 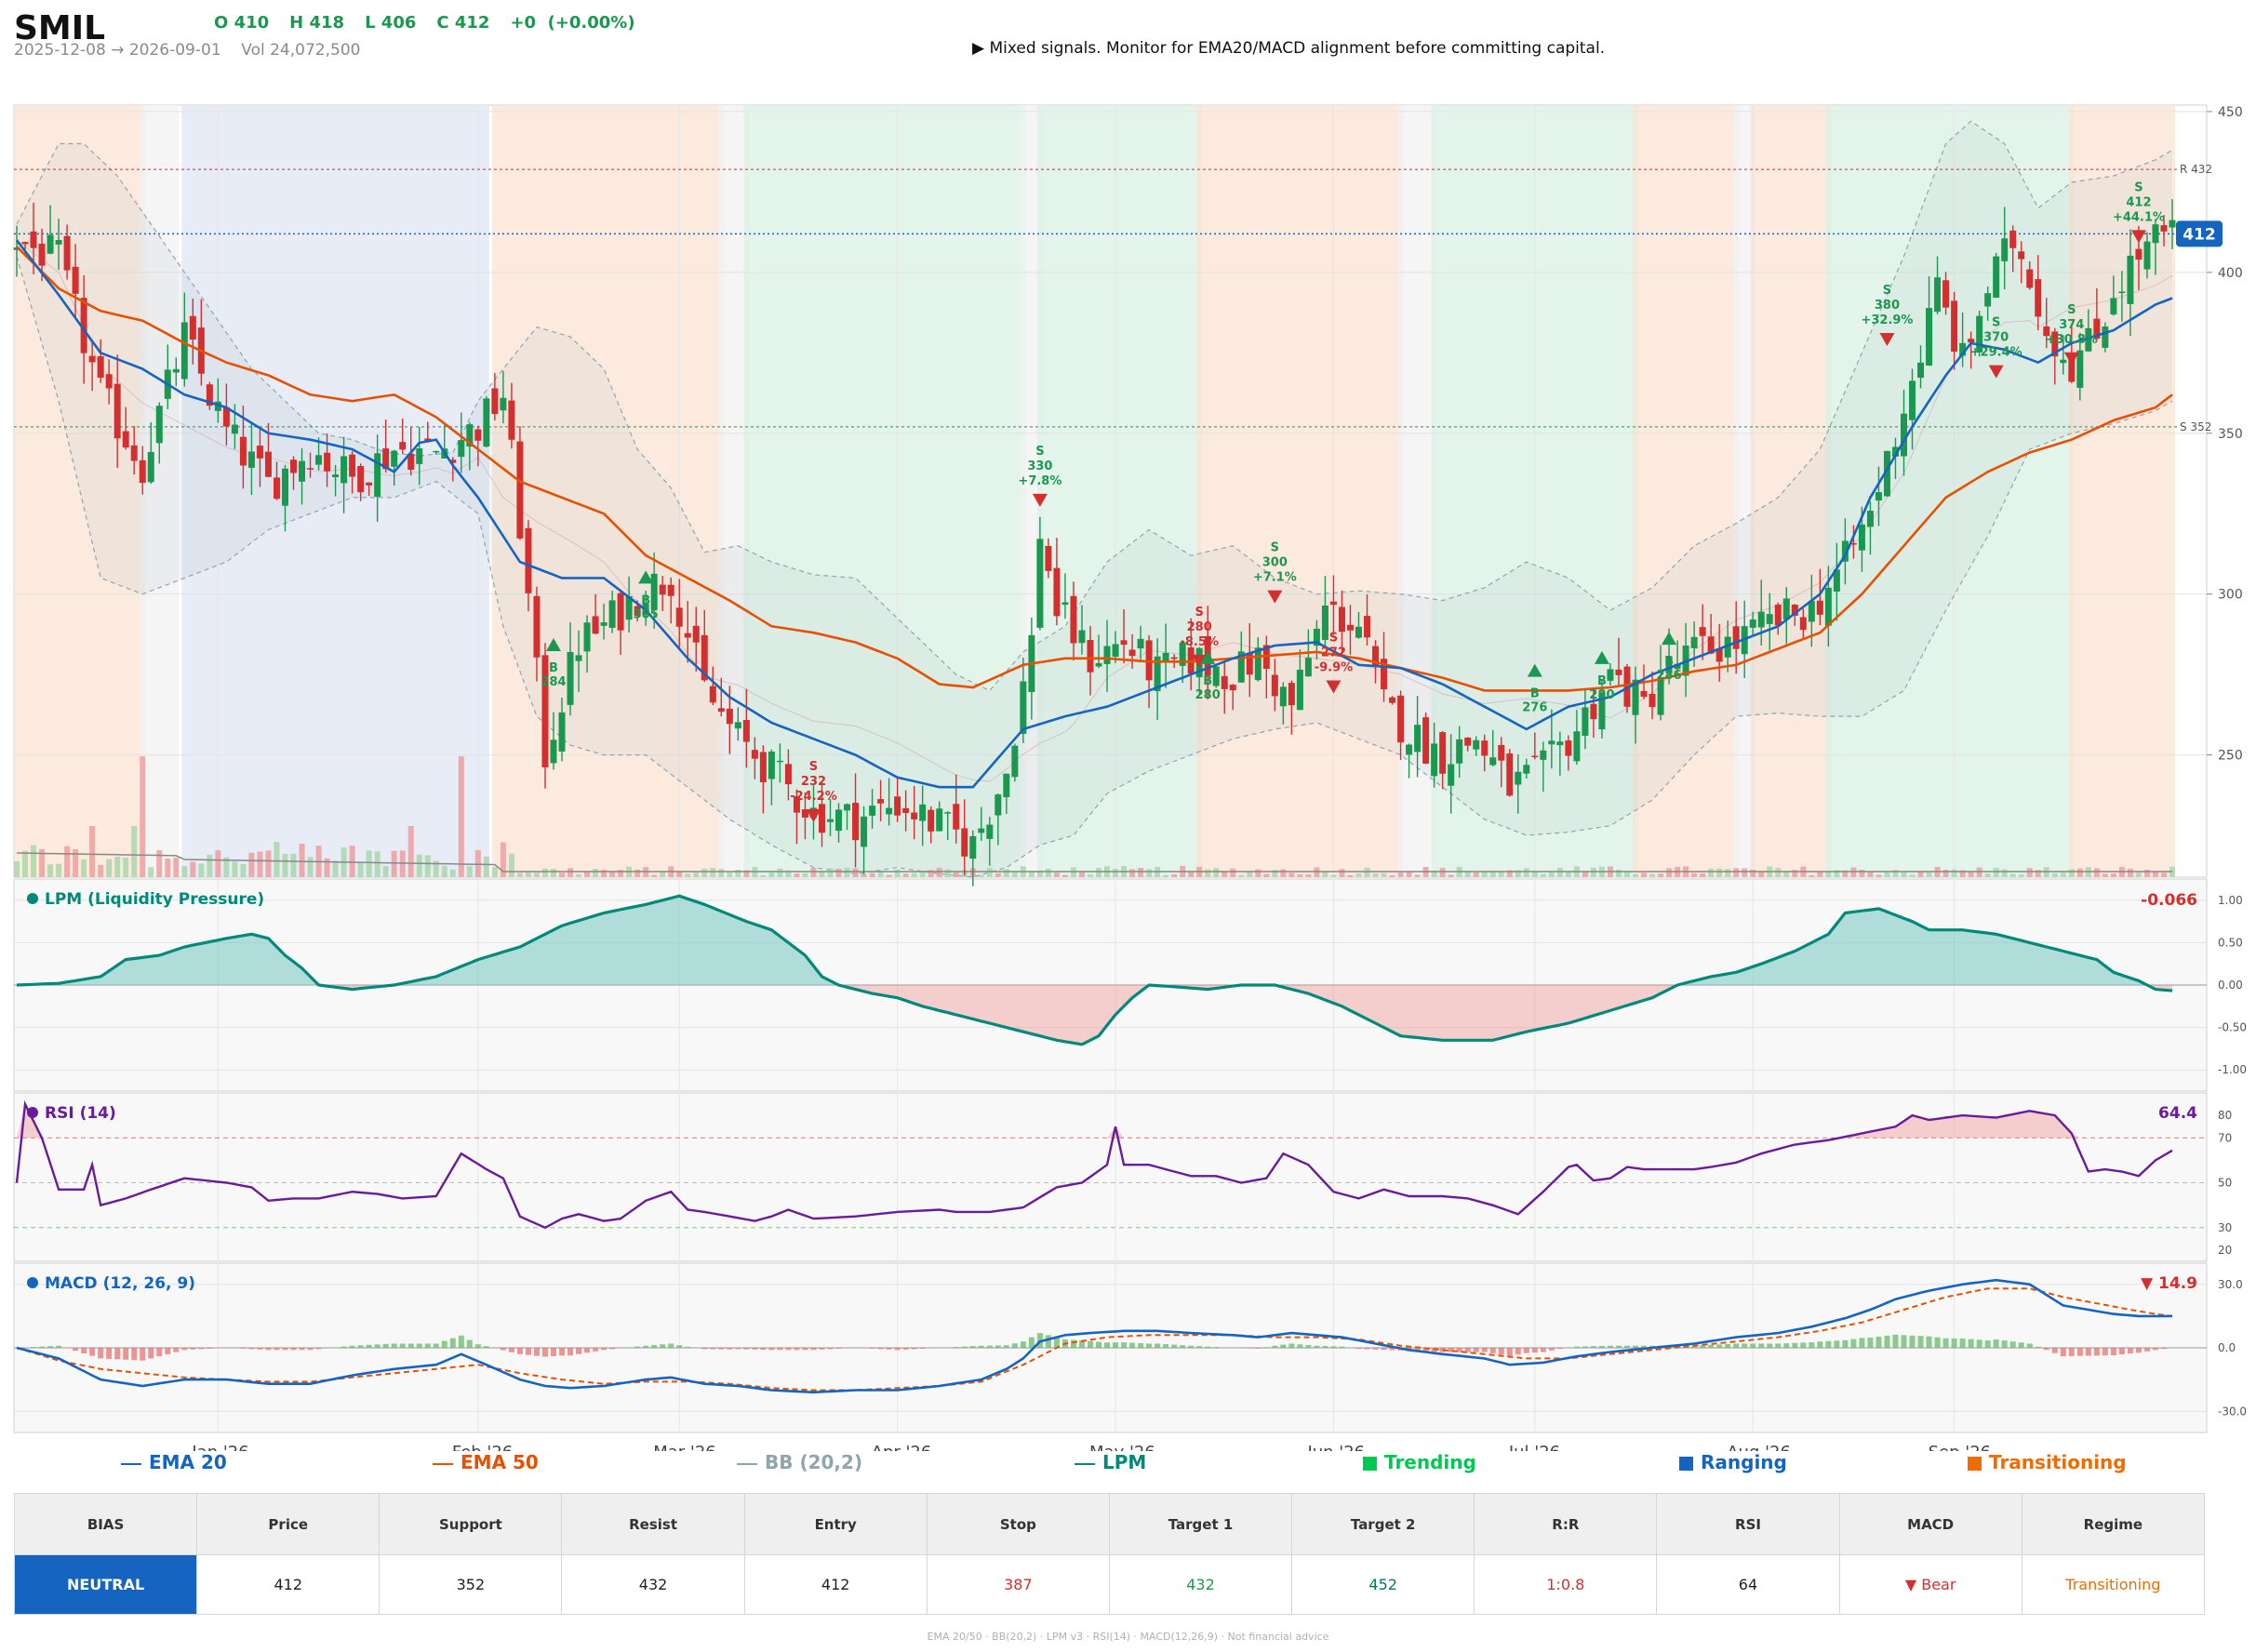 I want to click on buy-signal-label: 305, so click(x=646, y=614).